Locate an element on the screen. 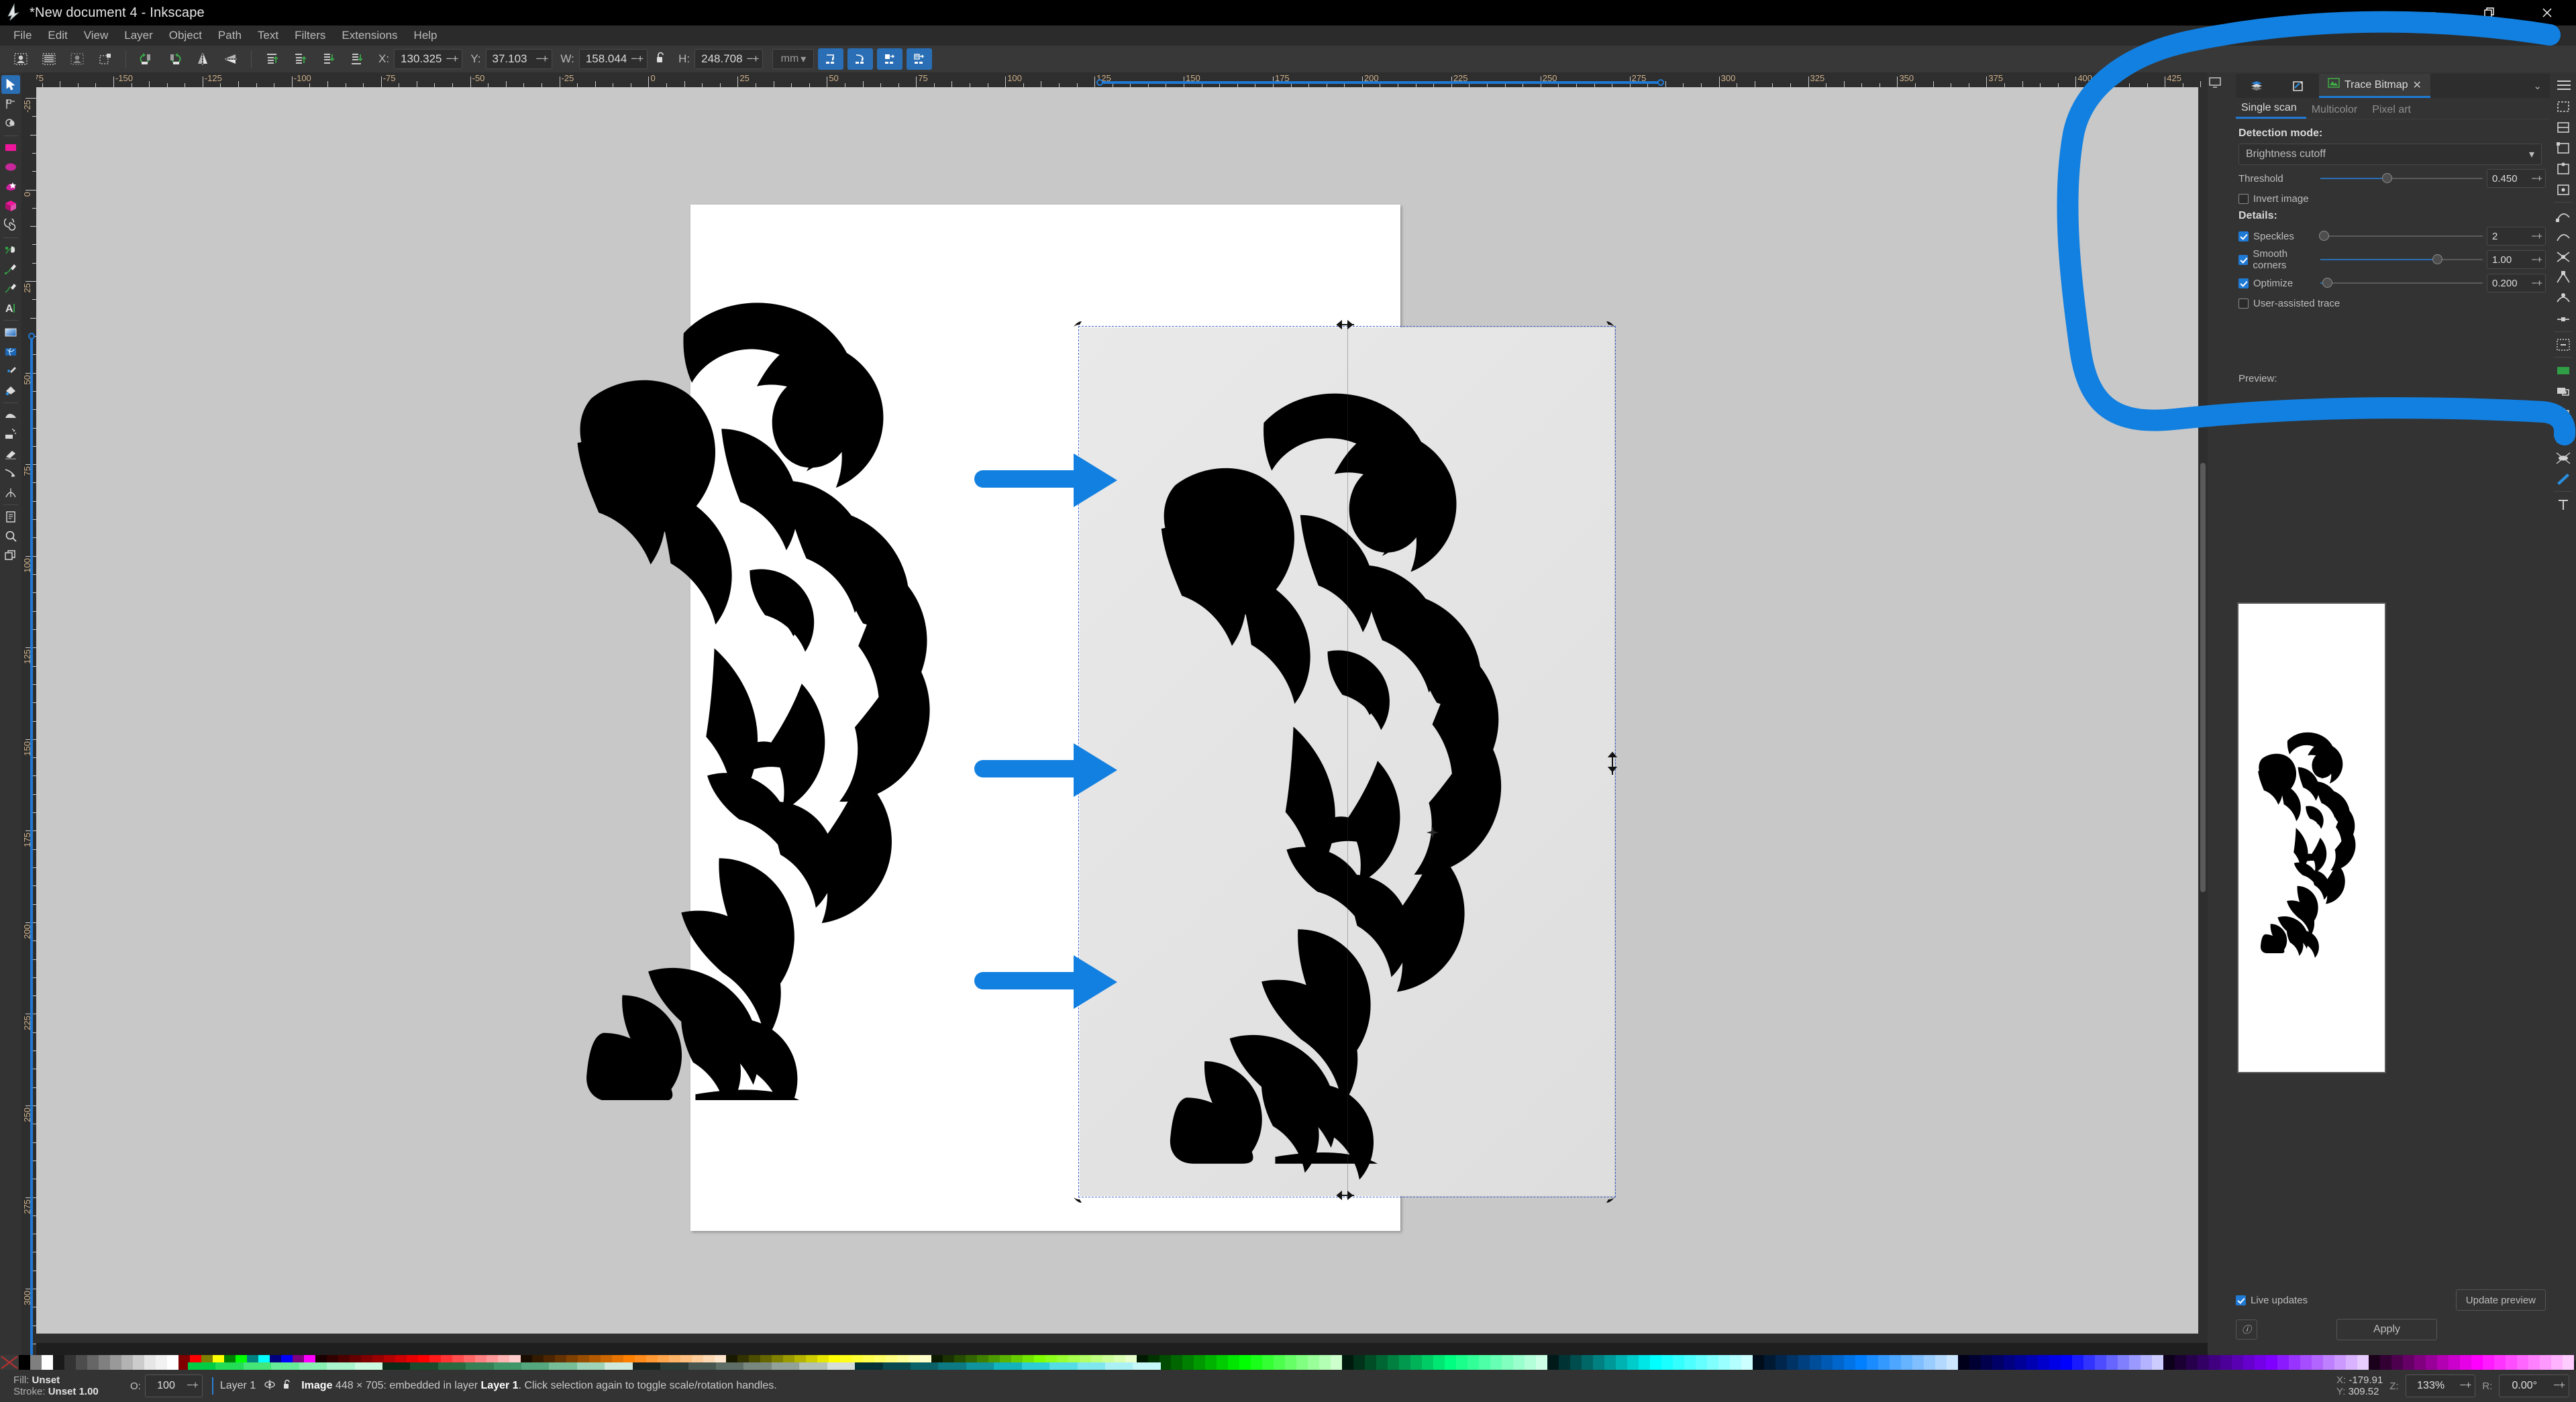  lower-icon is located at coordinates (328, 59).